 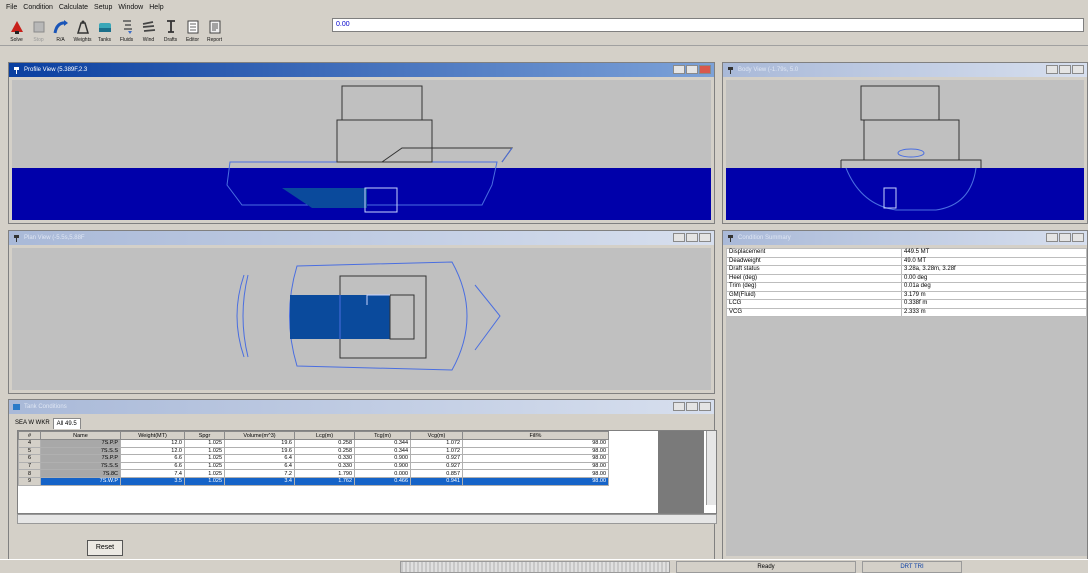 What do you see at coordinates (367, 519) in the screenshot?
I see `grid-horizontal-scrollbar` at bounding box center [367, 519].